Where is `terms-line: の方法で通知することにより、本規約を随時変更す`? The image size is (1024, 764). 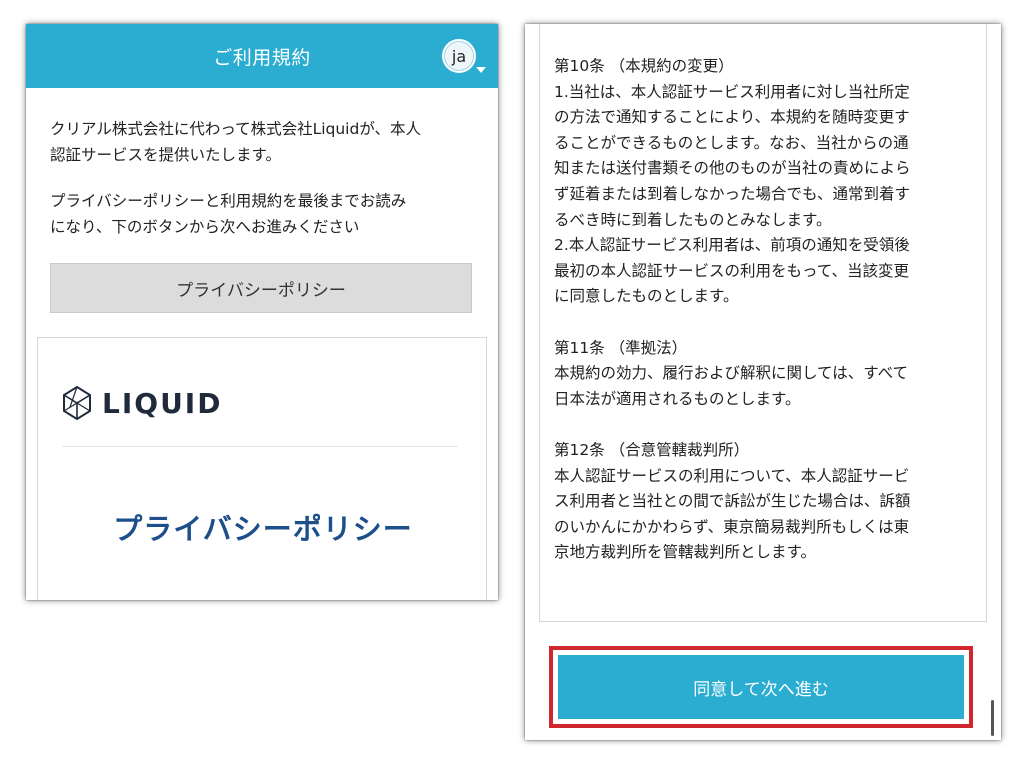 terms-line: の方法で通知することにより、本規約を随時変更す is located at coordinates (732, 117).